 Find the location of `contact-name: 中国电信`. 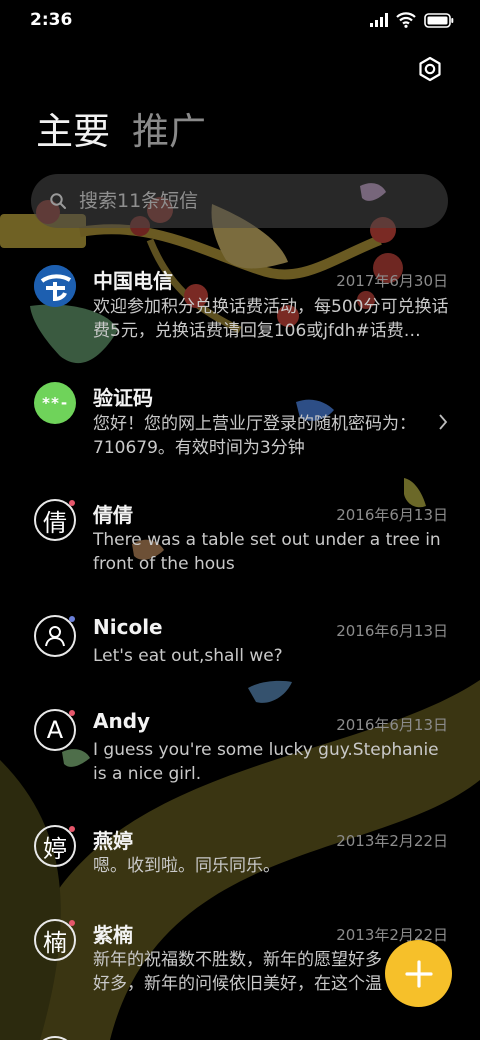

contact-name: 中国电信 is located at coordinates (133, 281).